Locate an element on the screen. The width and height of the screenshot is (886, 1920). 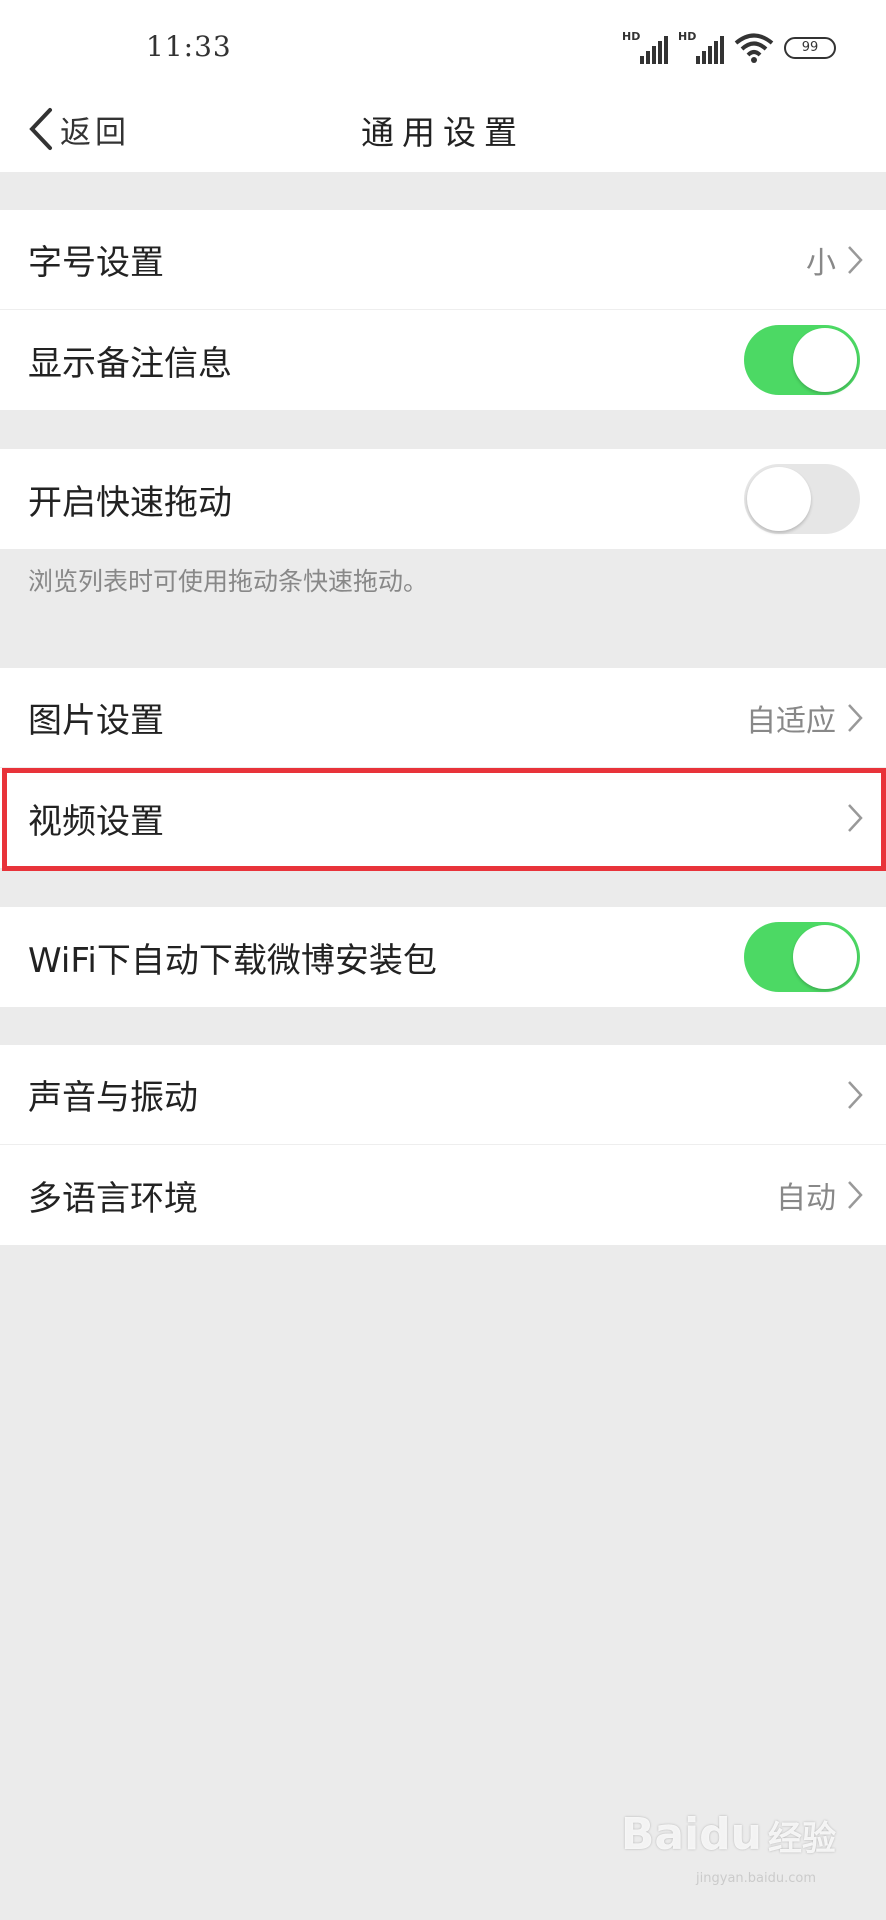
font-size-label: 字号设置 is located at coordinates (96, 263).